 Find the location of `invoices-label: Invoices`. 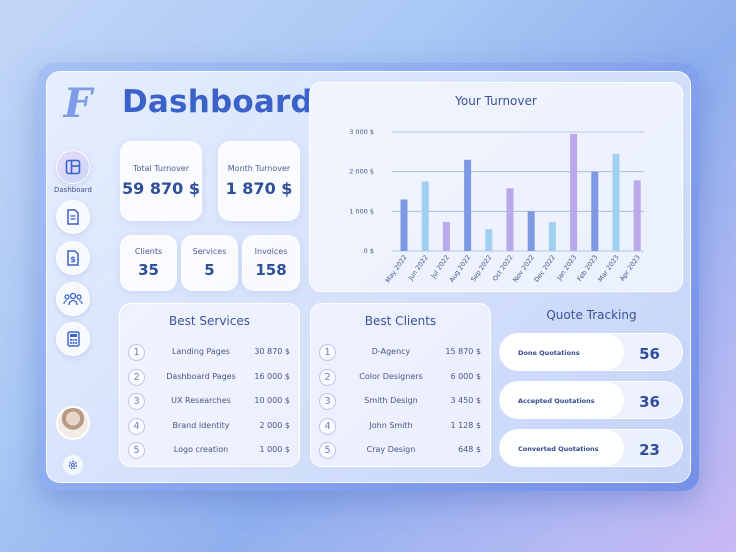

invoices-label: Invoices is located at coordinates (271, 251).